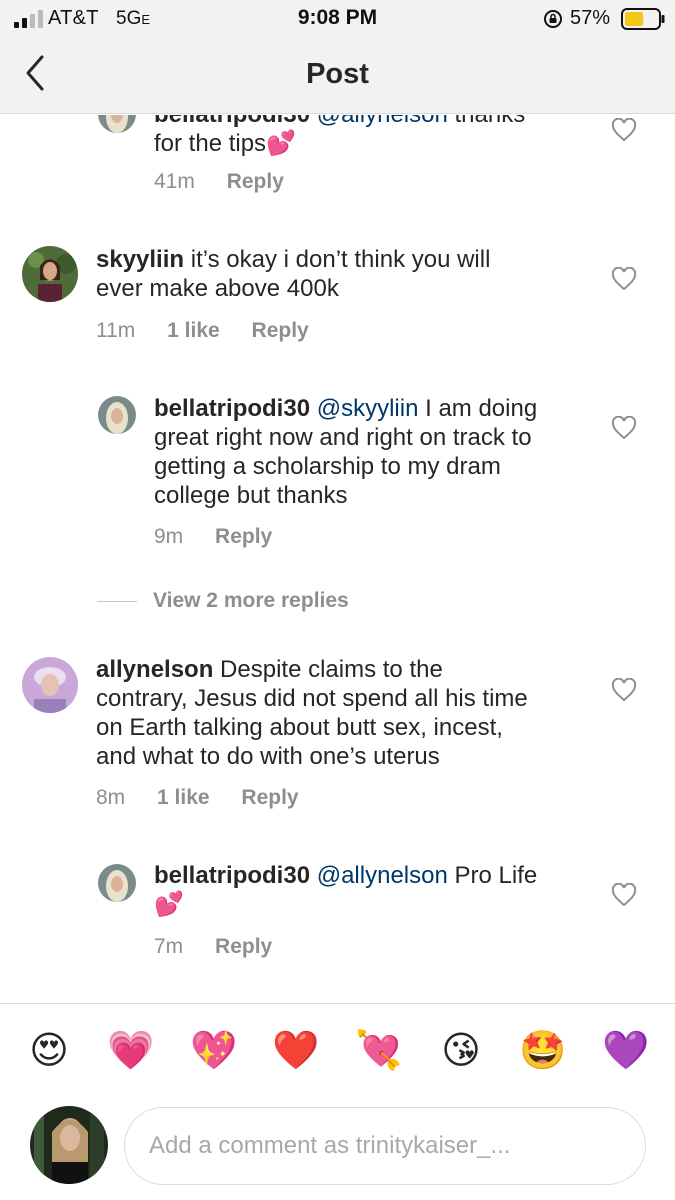 The width and height of the screenshot is (675, 1200). Describe the element at coordinates (340, 259) in the screenshot. I see `comment-body-line-1: it’s okay i don’t think you will` at that location.